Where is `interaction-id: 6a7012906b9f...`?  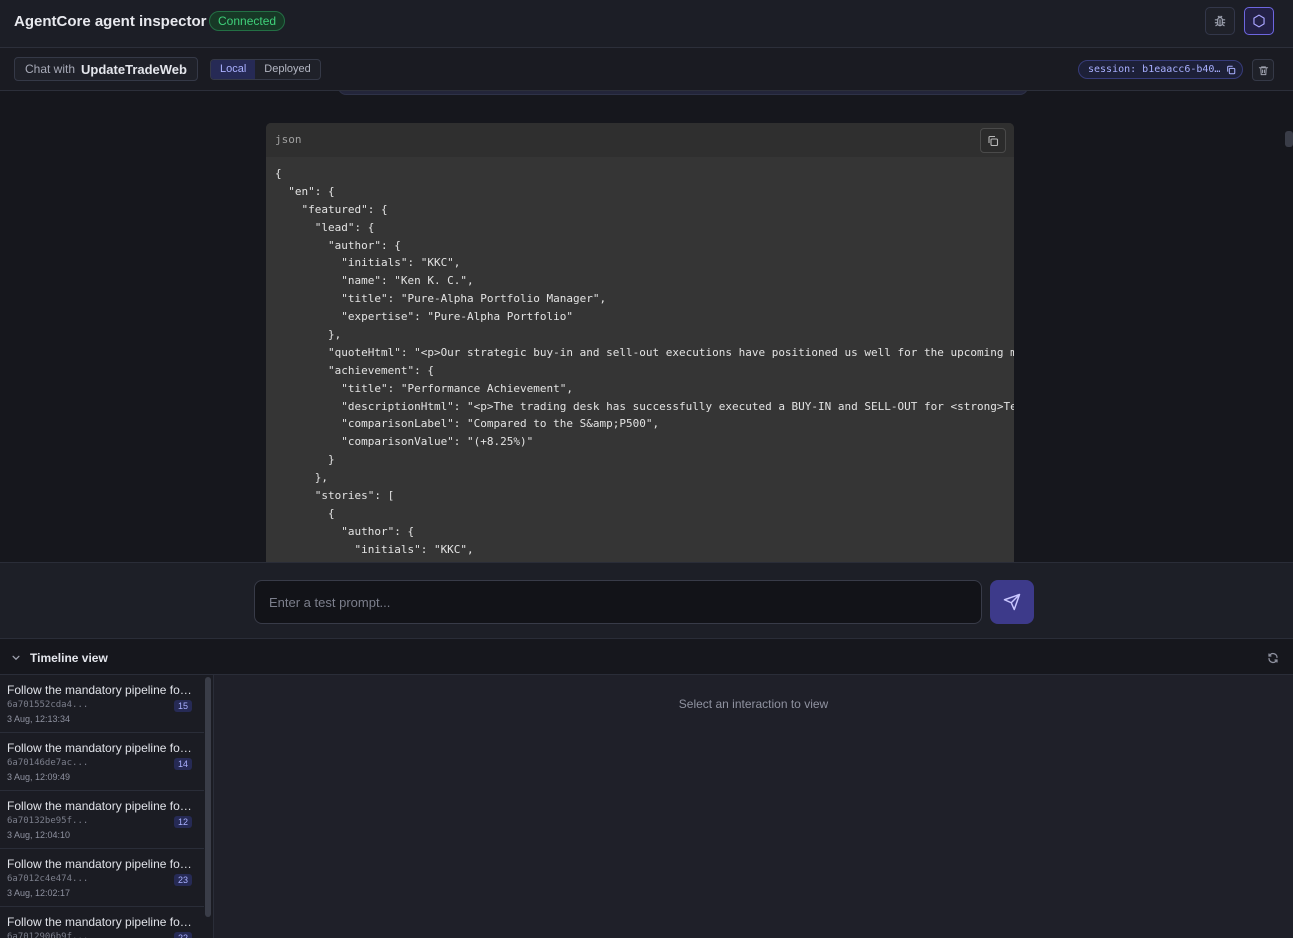 interaction-id: 6a7012906b9f... is located at coordinates (48, 935).